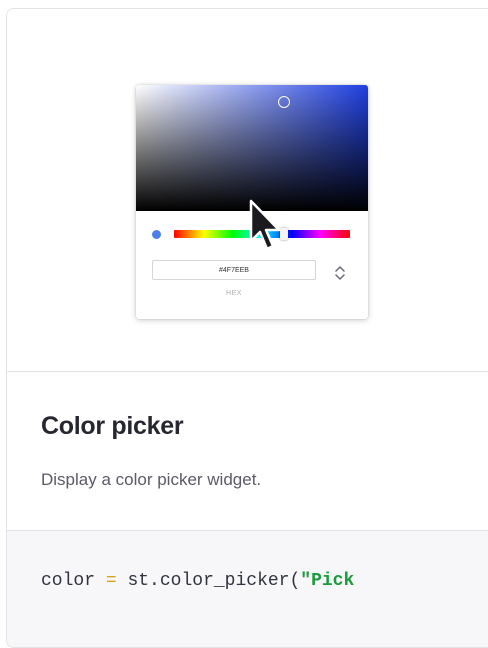 The image size is (488, 648). Describe the element at coordinates (327, 581) in the screenshot. I see `code-string: "Pick` at that location.